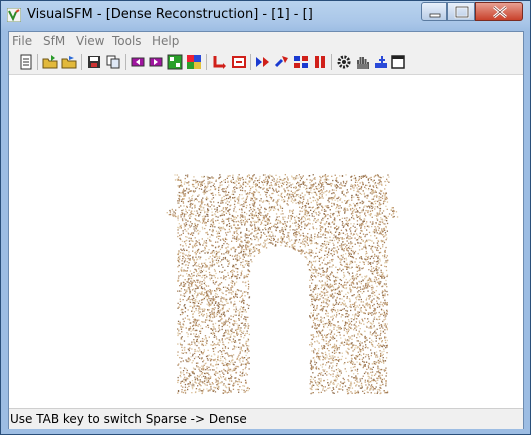 The width and height of the screenshot is (531, 435). Describe the element at coordinates (50, 62) in the screenshot. I see `open-multi-images-icon` at that location.